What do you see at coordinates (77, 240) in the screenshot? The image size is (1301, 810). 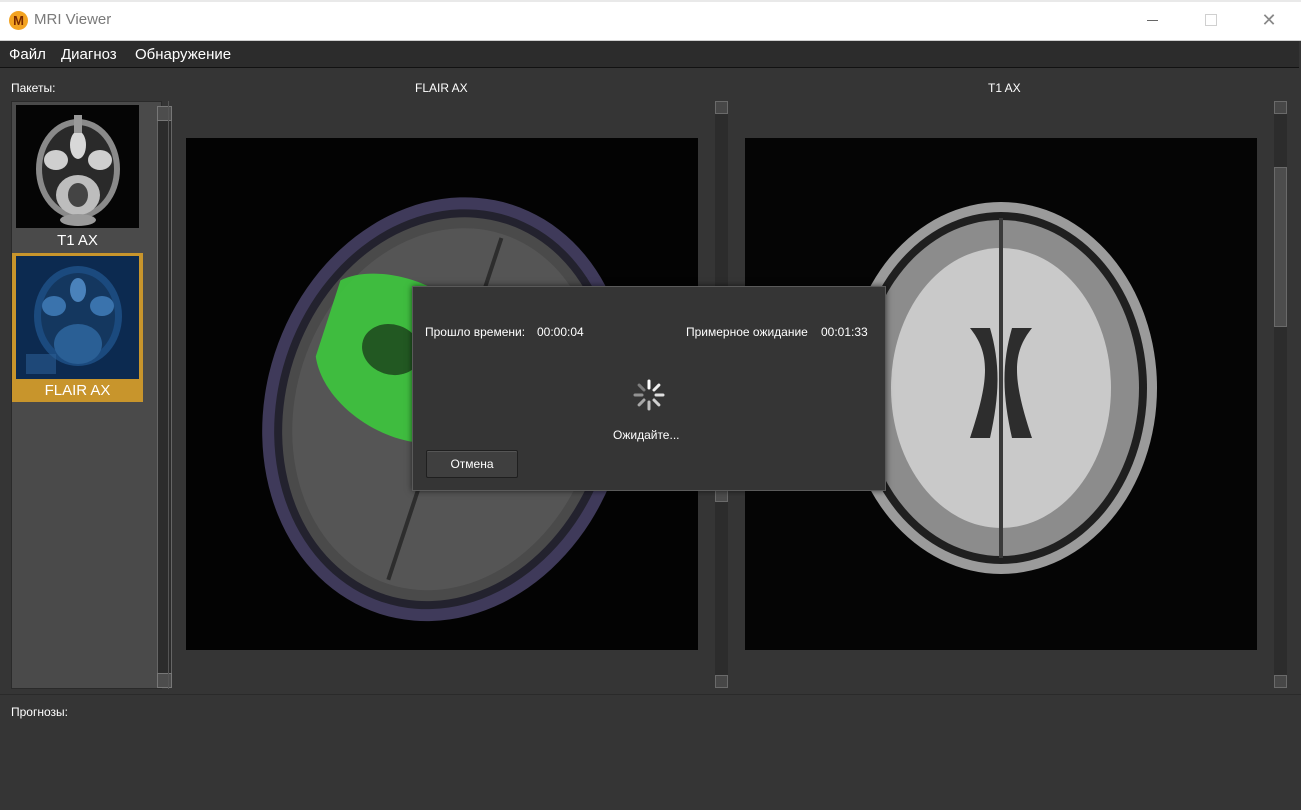 I see `package-caption-t1: T1 AX` at bounding box center [77, 240].